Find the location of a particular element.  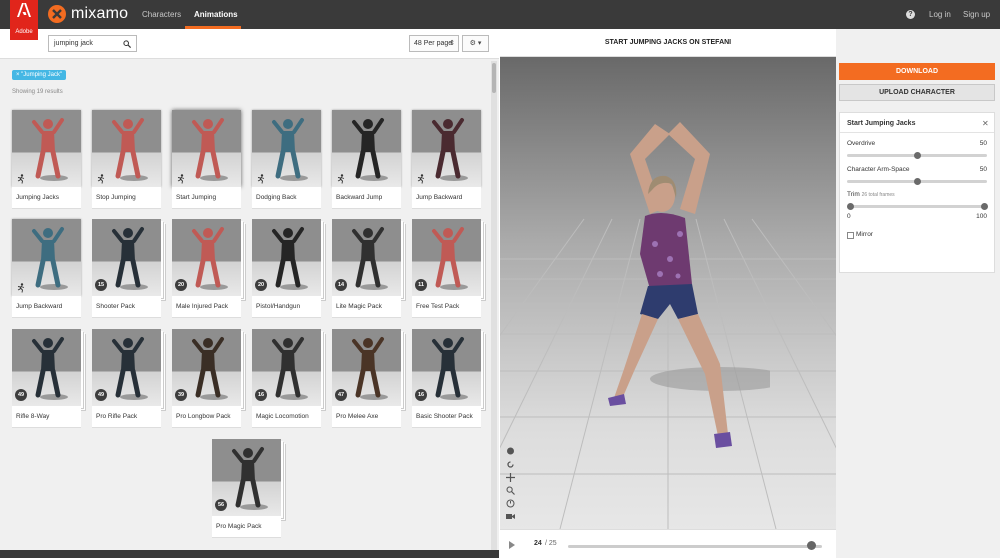

scrollbar-thumb is located at coordinates (494, 78).